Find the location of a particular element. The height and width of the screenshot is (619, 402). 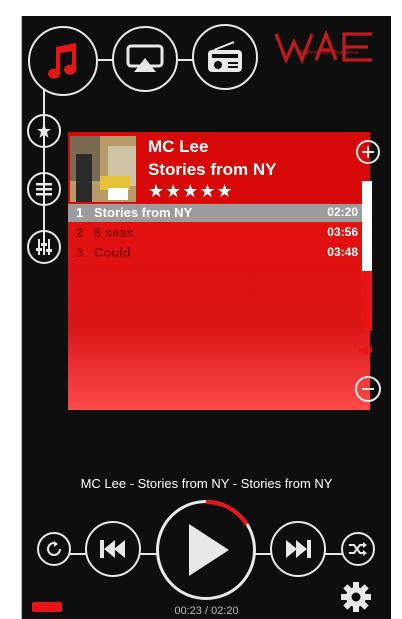

track-duration: 03:56 is located at coordinates (342, 232).